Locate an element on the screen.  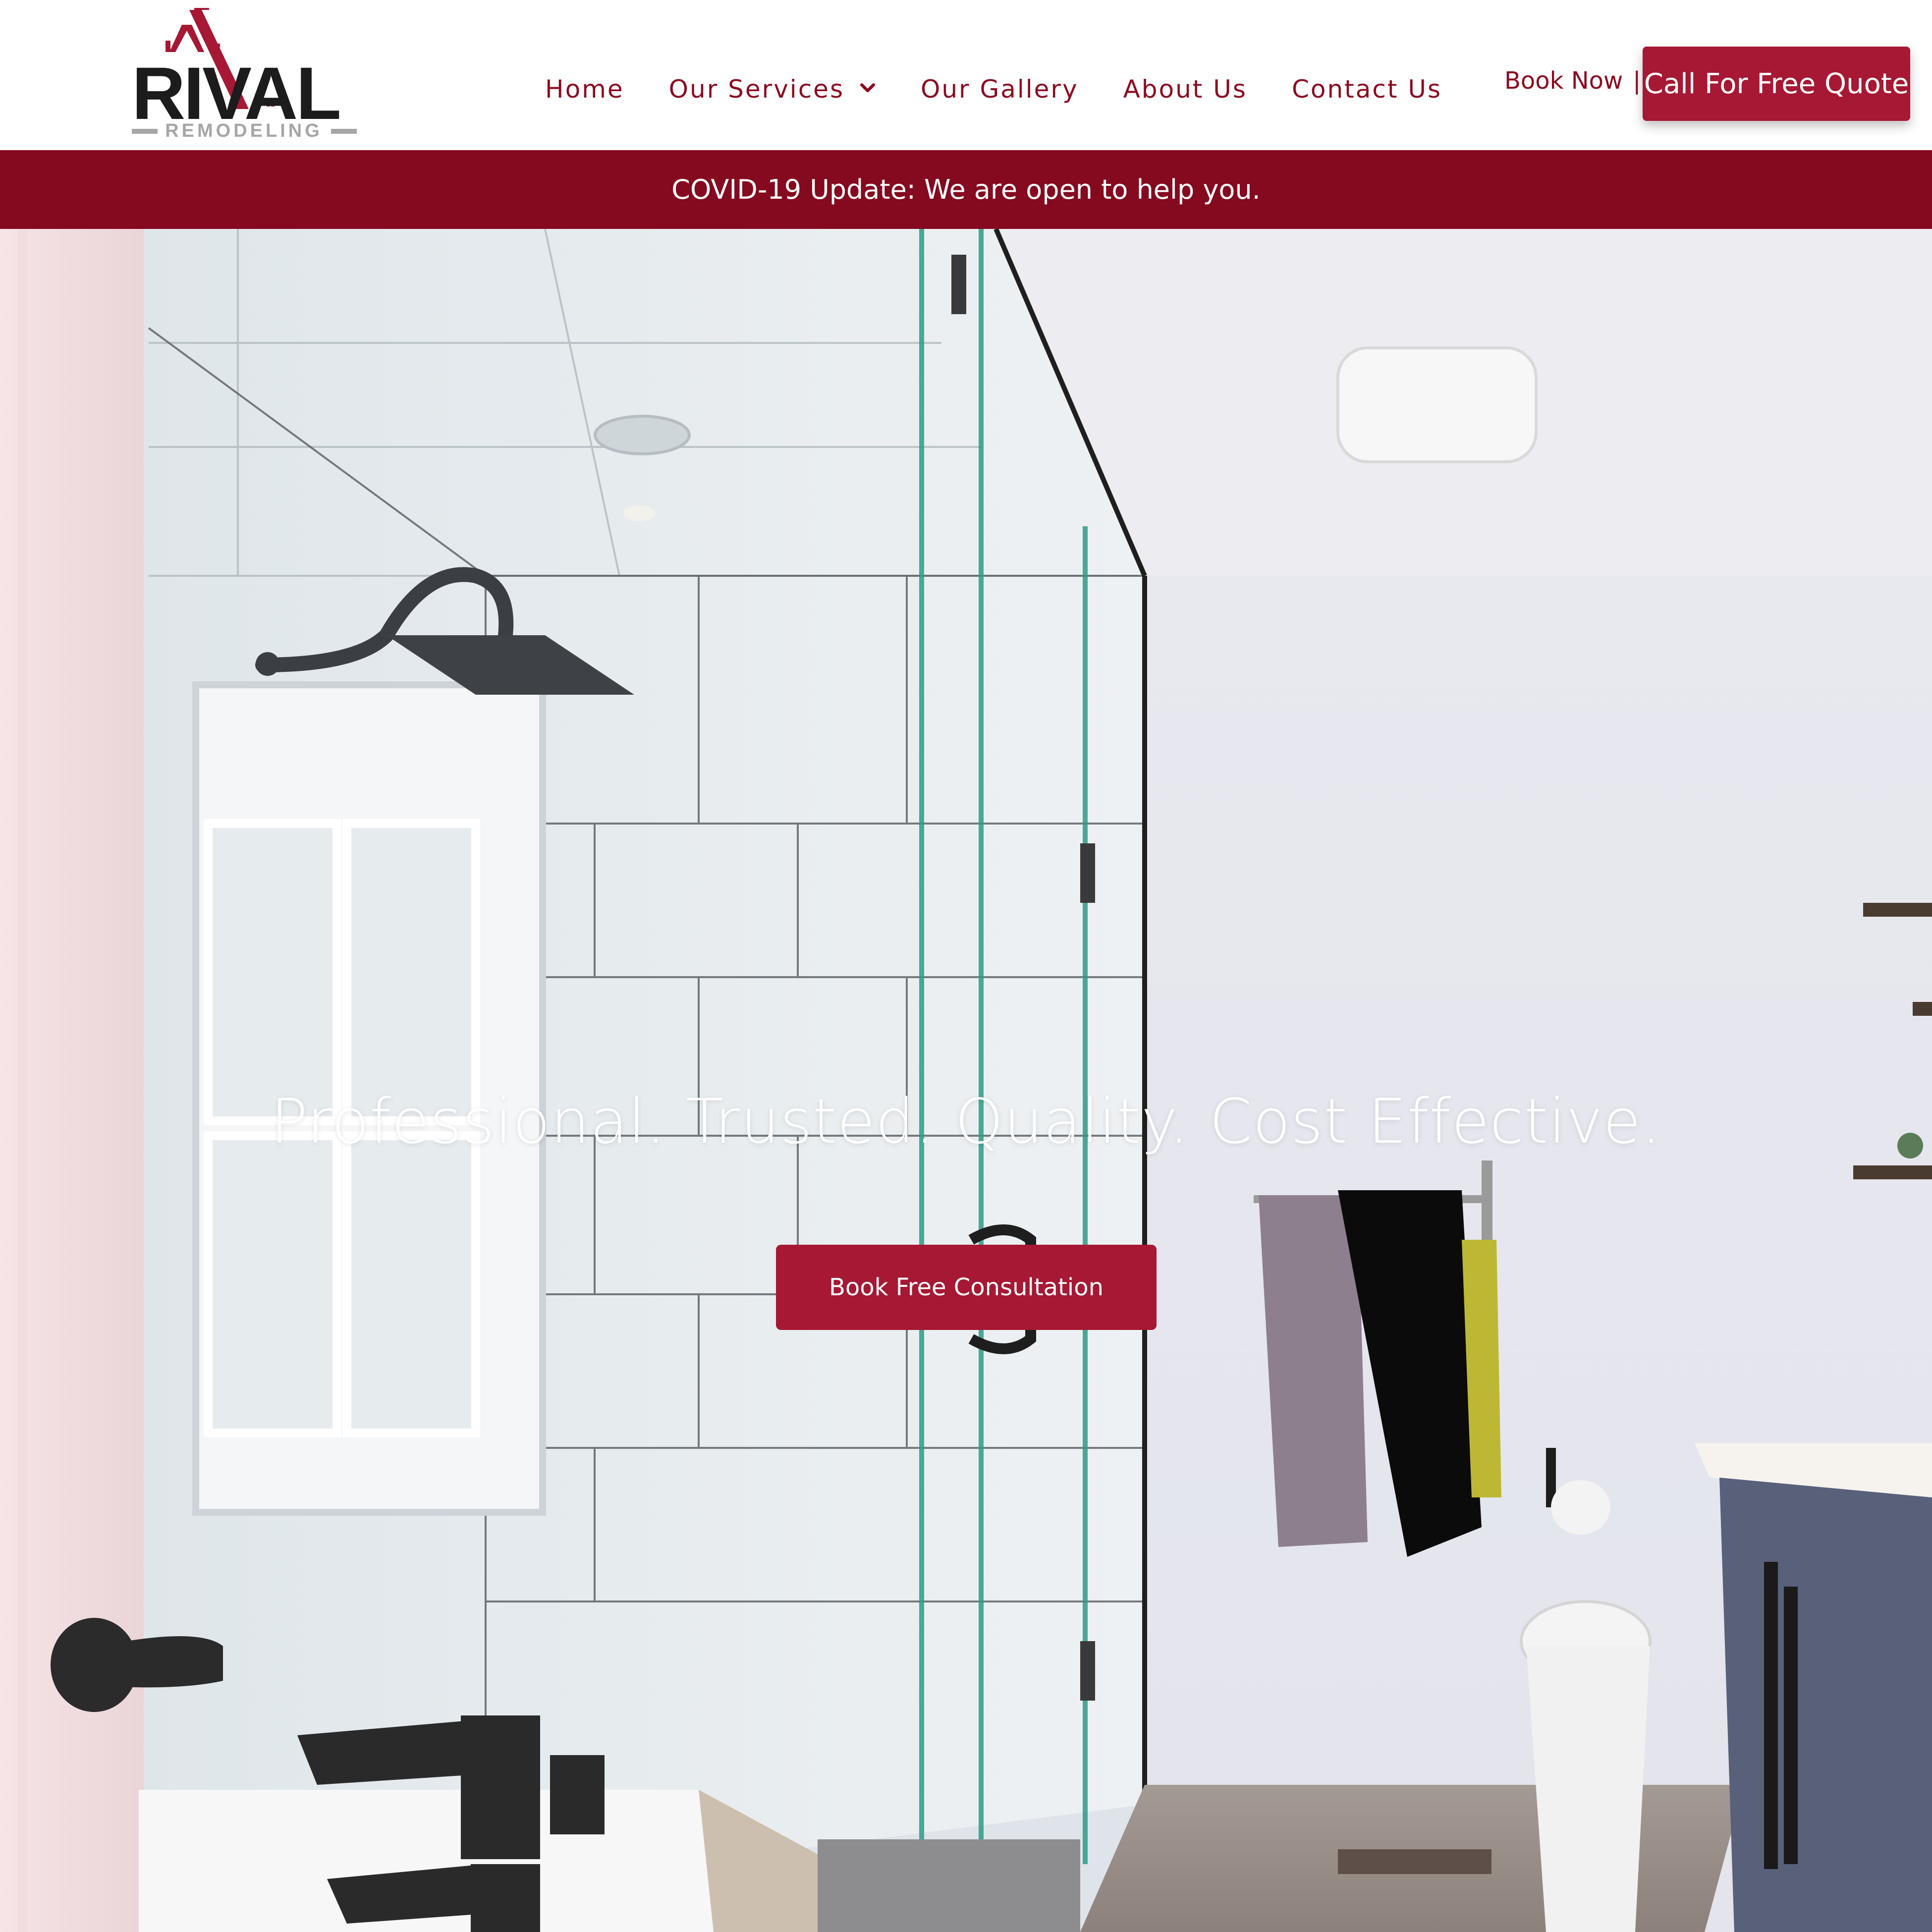
nav-contact-us-label: Contact Us is located at coordinates (1366, 89).